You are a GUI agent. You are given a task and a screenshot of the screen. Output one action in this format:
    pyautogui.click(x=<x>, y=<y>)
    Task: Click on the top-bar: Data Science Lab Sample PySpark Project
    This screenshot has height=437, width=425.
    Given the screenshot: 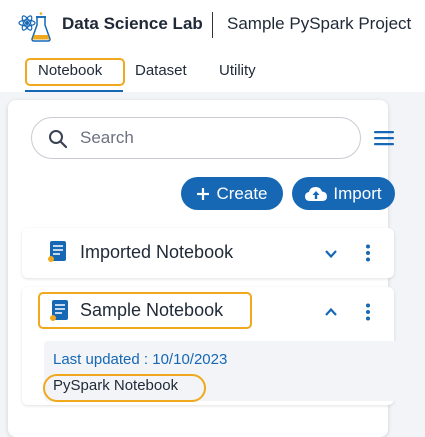 What is the action you would take?
    pyautogui.click(x=212, y=26)
    